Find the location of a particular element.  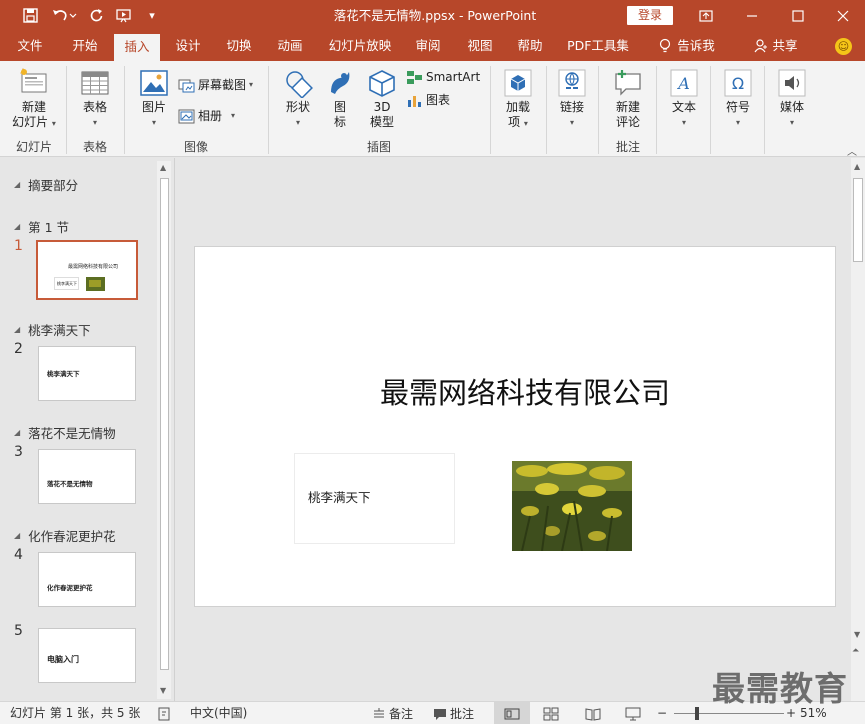

slide-thumbnail-3: 落花不是无情物 is located at coordinates (87, 476).